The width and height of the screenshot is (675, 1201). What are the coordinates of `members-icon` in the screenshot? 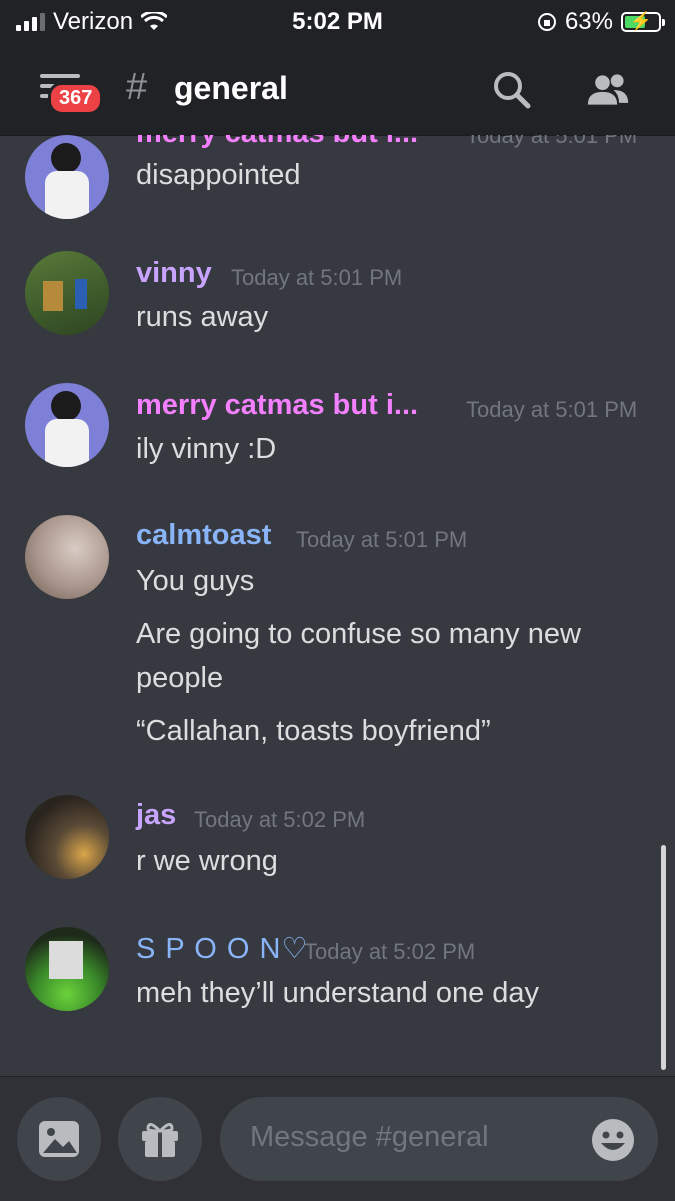 It's located at (608, 90).